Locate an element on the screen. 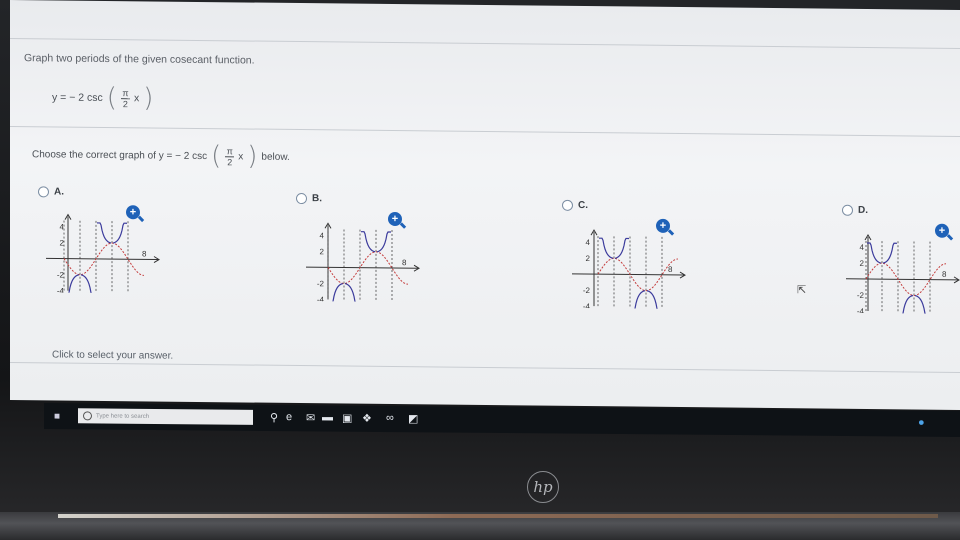 This screenshot has height=540, width=960. fraction: π 2 is located at coordinates (125, 98).